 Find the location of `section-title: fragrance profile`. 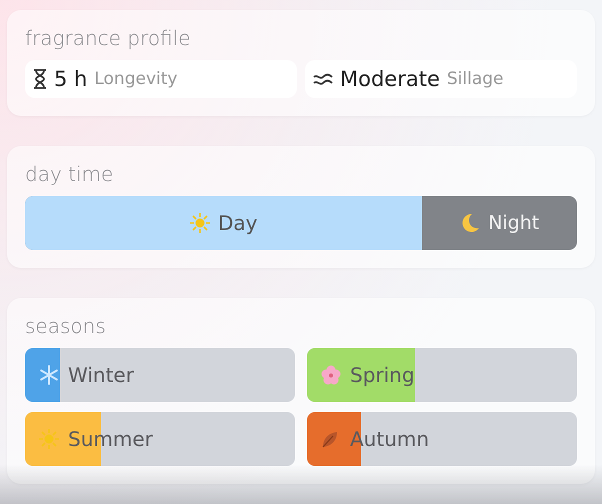

section-title: fragrance profile is located at coordinates (108, 38).